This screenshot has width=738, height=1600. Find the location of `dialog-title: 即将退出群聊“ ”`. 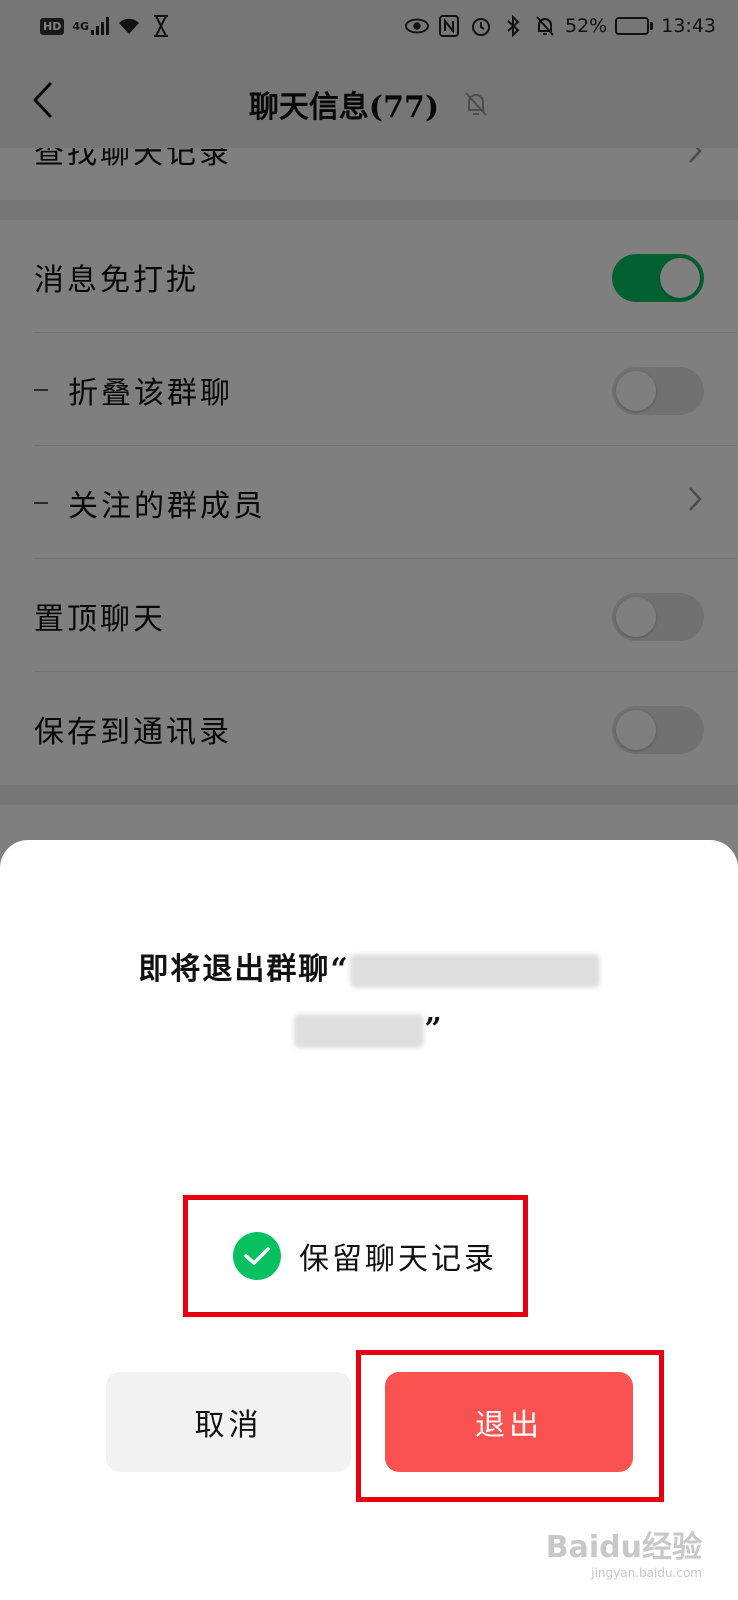

dialog-title: 即将退出群聊“ ” is located at coordinates (369, 1000).